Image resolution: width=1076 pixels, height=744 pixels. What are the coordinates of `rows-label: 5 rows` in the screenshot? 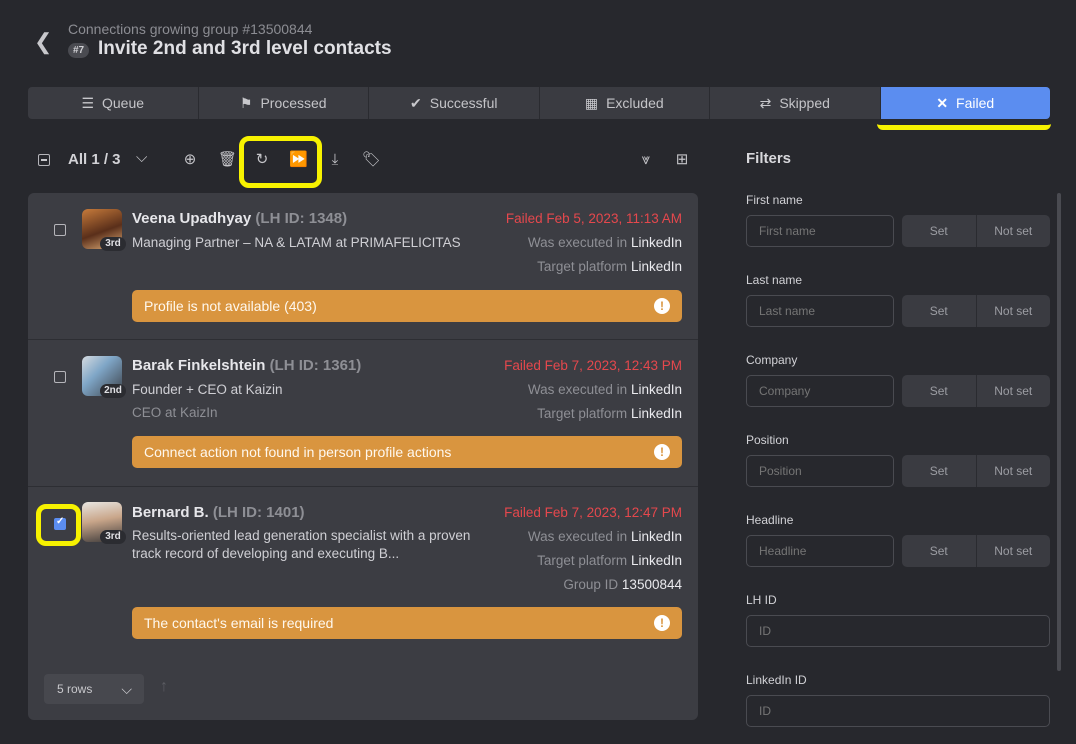 It's located at (75, 689).